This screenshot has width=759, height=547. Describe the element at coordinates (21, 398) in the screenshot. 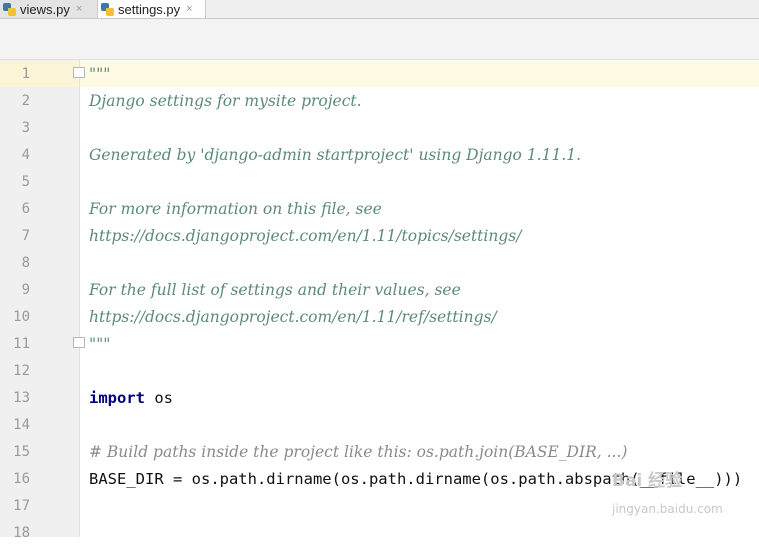

I see `line-number: 13` at that location.